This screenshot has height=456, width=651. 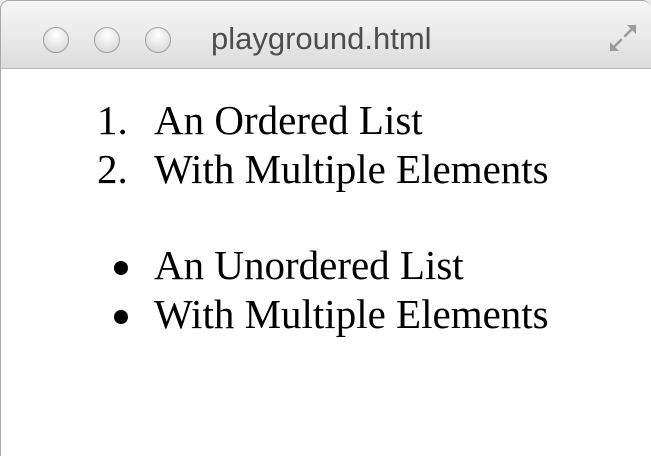 What do you see at coordinates (288, 120) in the screenshot?
I see `list-item-text: An Ordered List` at bounding box center [288, 120].